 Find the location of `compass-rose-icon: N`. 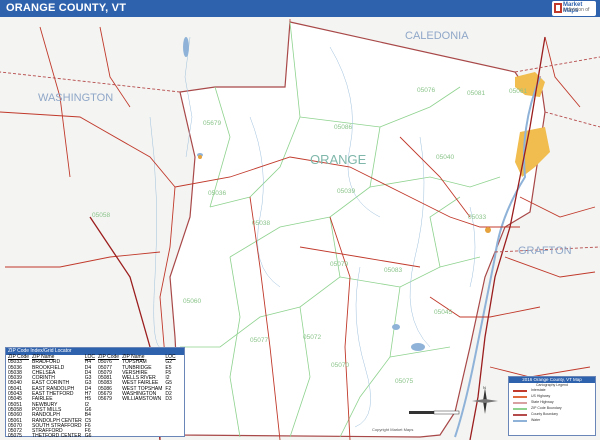

compass-rose-icon: N is located at coordinates (485, 400).